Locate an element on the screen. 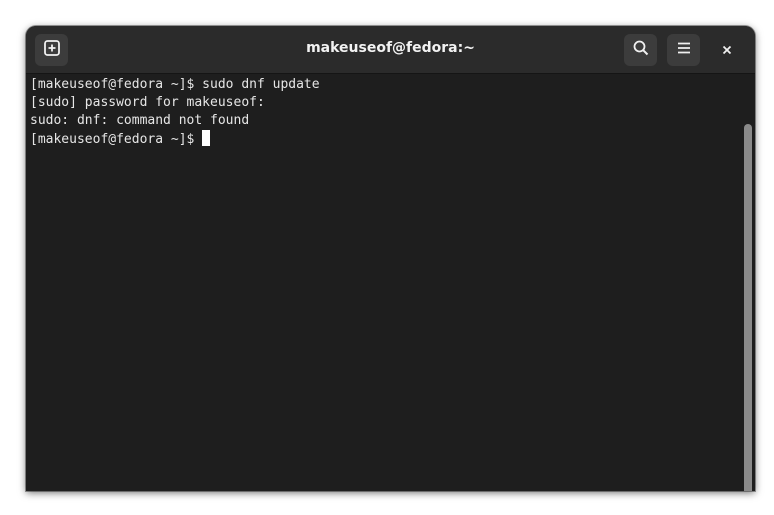 Image resolution: width=774 pixels, height=515 pixels. menu-icon is located at coordinates (684, 50).